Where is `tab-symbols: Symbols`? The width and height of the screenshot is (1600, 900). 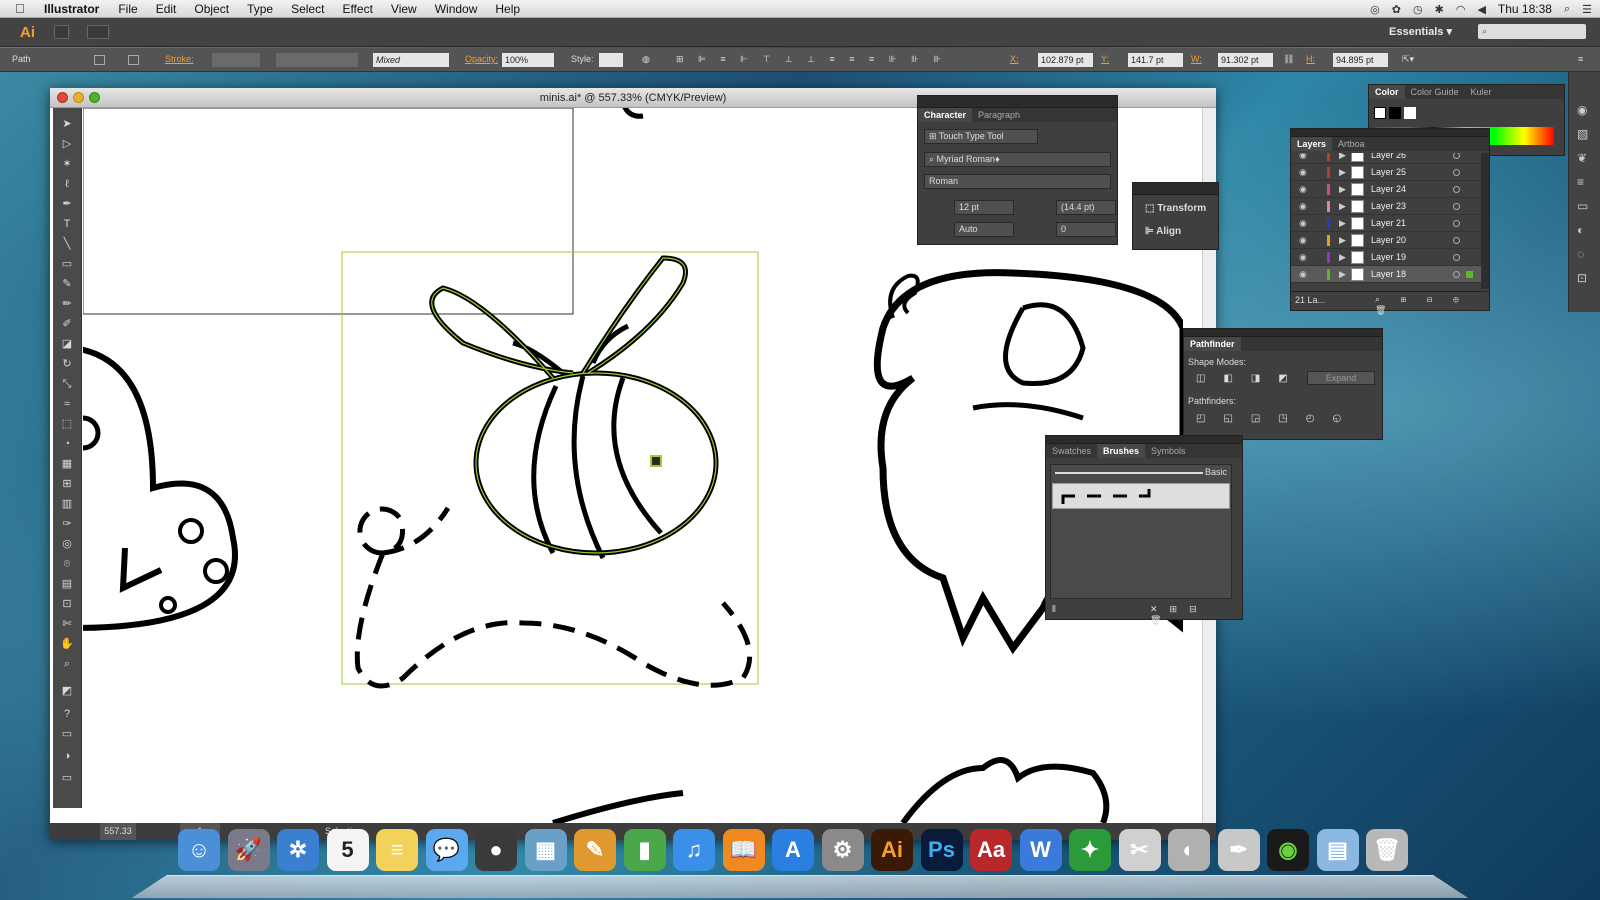 tab-symbols: Symbols is located at coordinates (1168, 451).